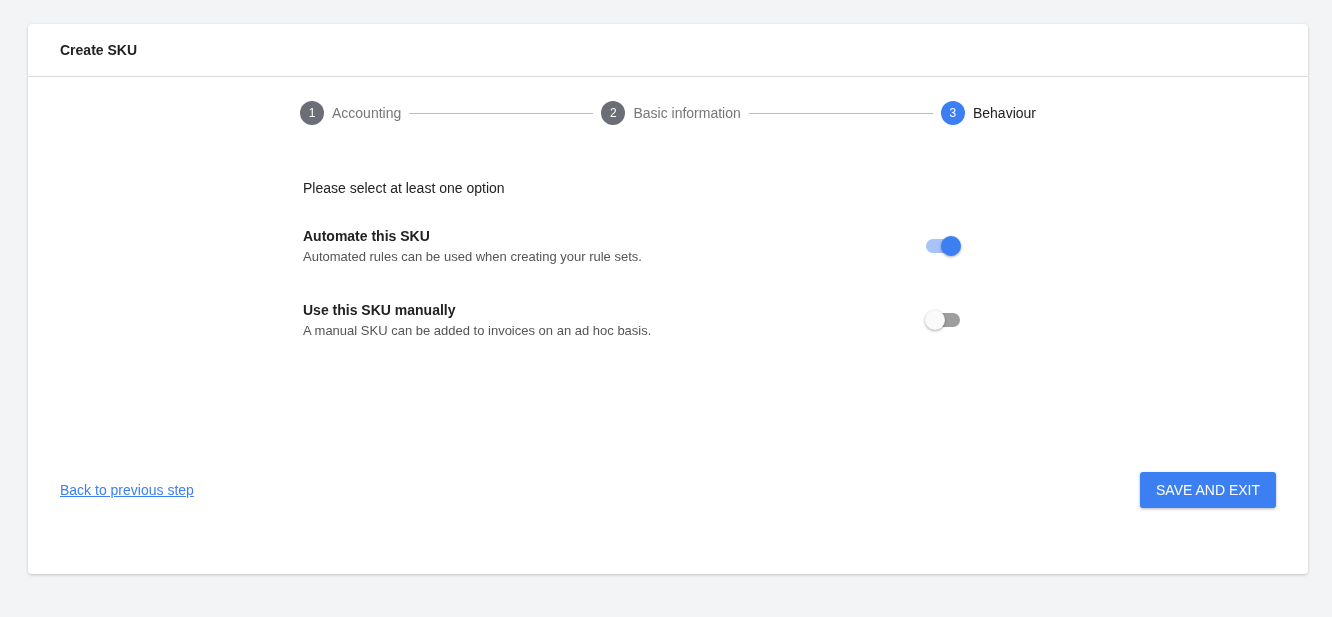 This screenshot has width=1332, height=617. Describe the element at coordinates (367, 236) in the screenshot. I see `option-title: Automate this SKU` at that location.